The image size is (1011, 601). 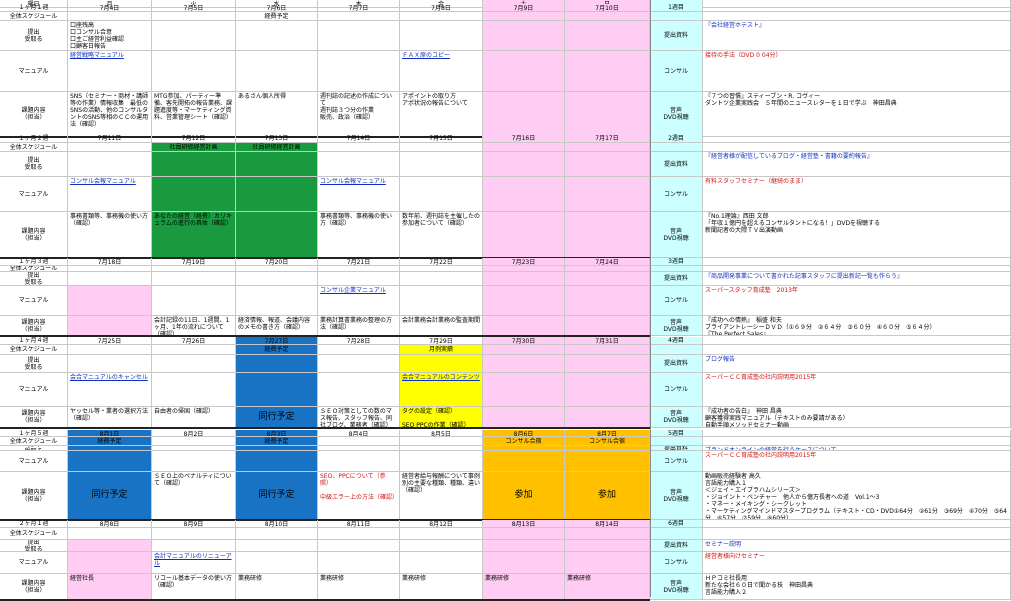 What do you see at coordinates (359, 496) in the screenshot?
I see `content-cell: SEO、PPCについて（参照） 中級エラー上の方法（確認）` at bounding box center [359, 496].